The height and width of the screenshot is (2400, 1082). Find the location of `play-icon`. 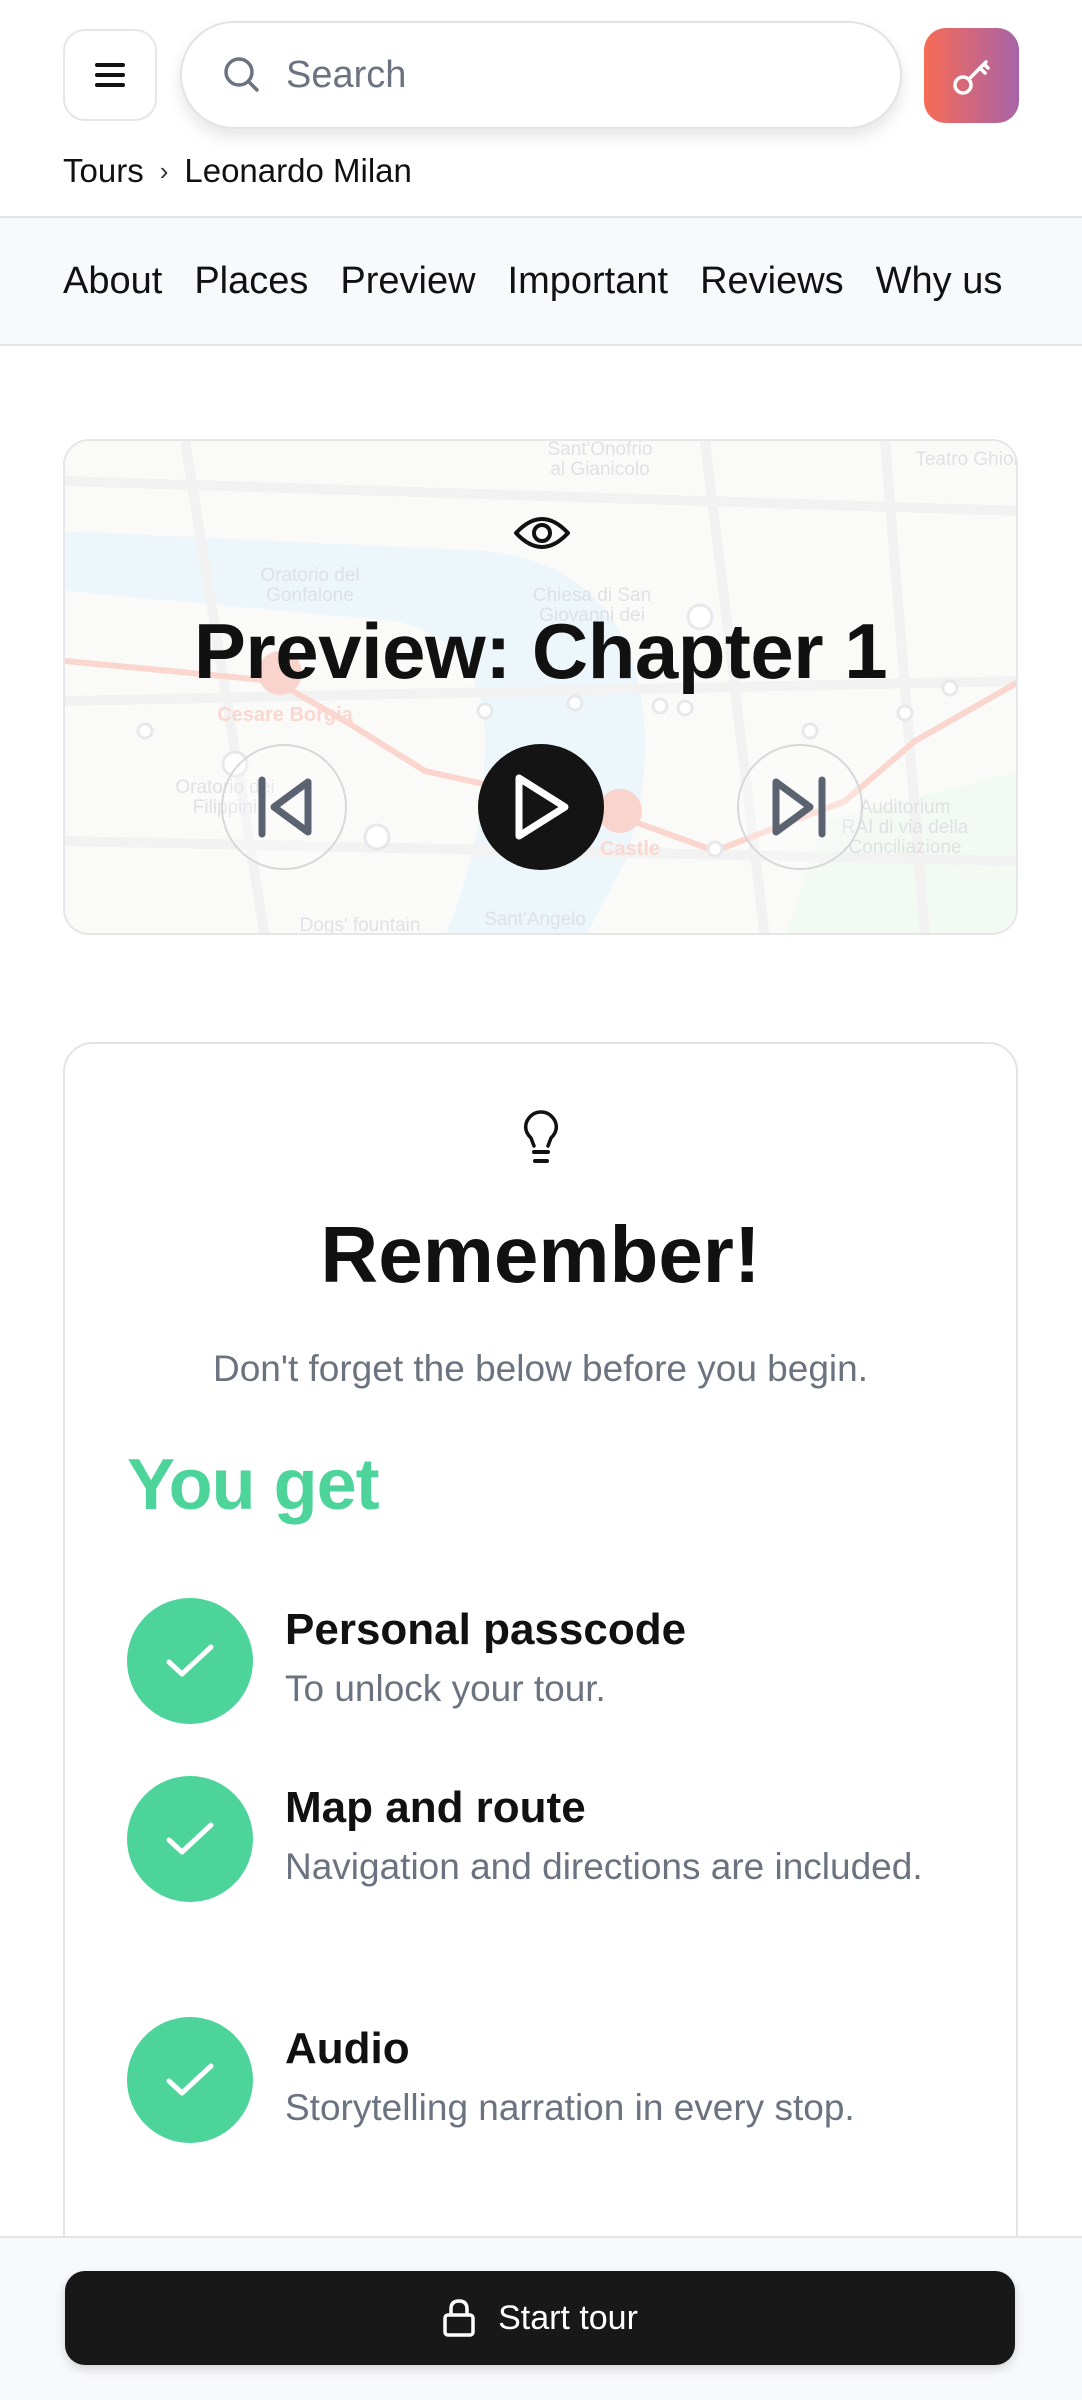

play-icon is located at coordinates (542, 807).